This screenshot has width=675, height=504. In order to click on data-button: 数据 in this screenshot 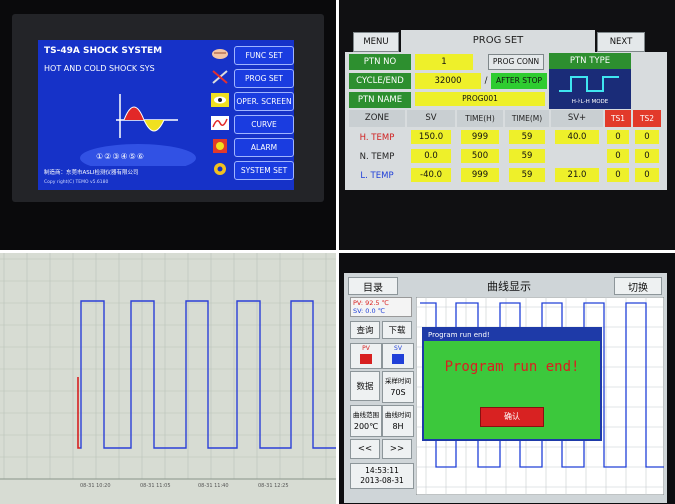, I will do `click(365, 386)`.